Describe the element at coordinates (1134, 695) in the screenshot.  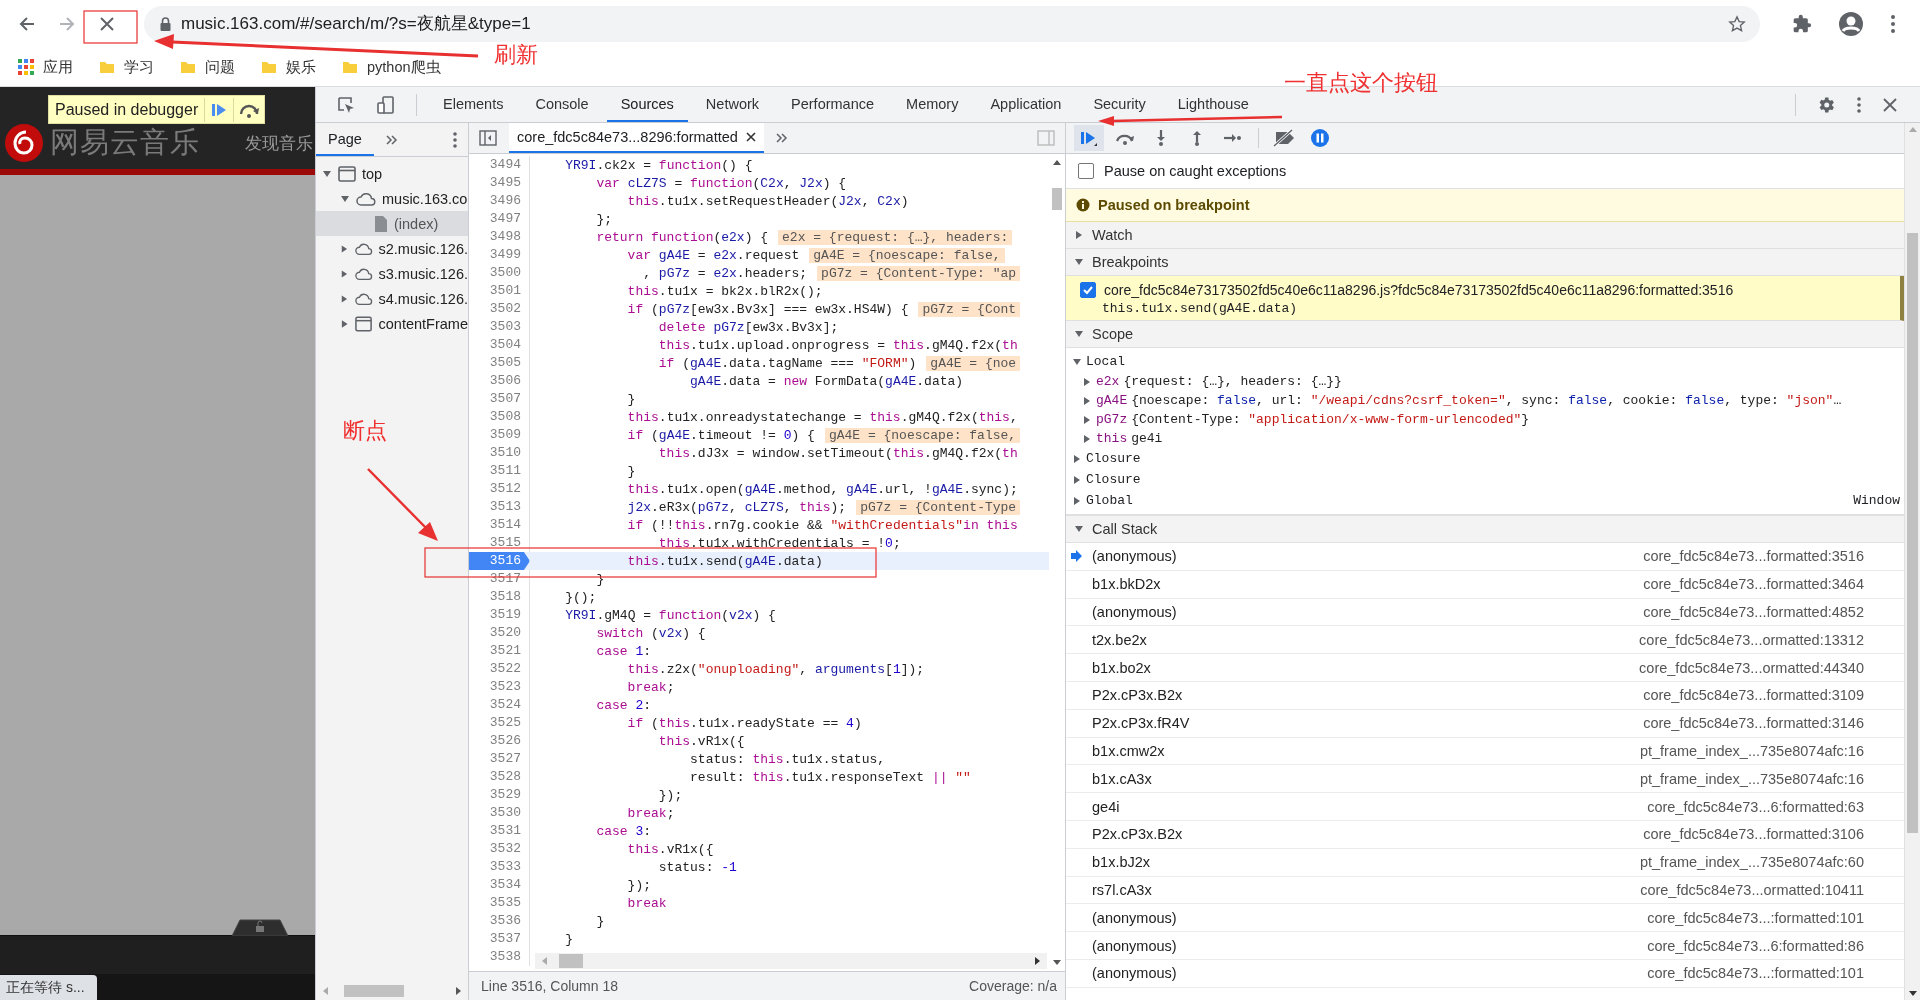
I see `stack-frame: P2x.cP3x.B2x` at that location.